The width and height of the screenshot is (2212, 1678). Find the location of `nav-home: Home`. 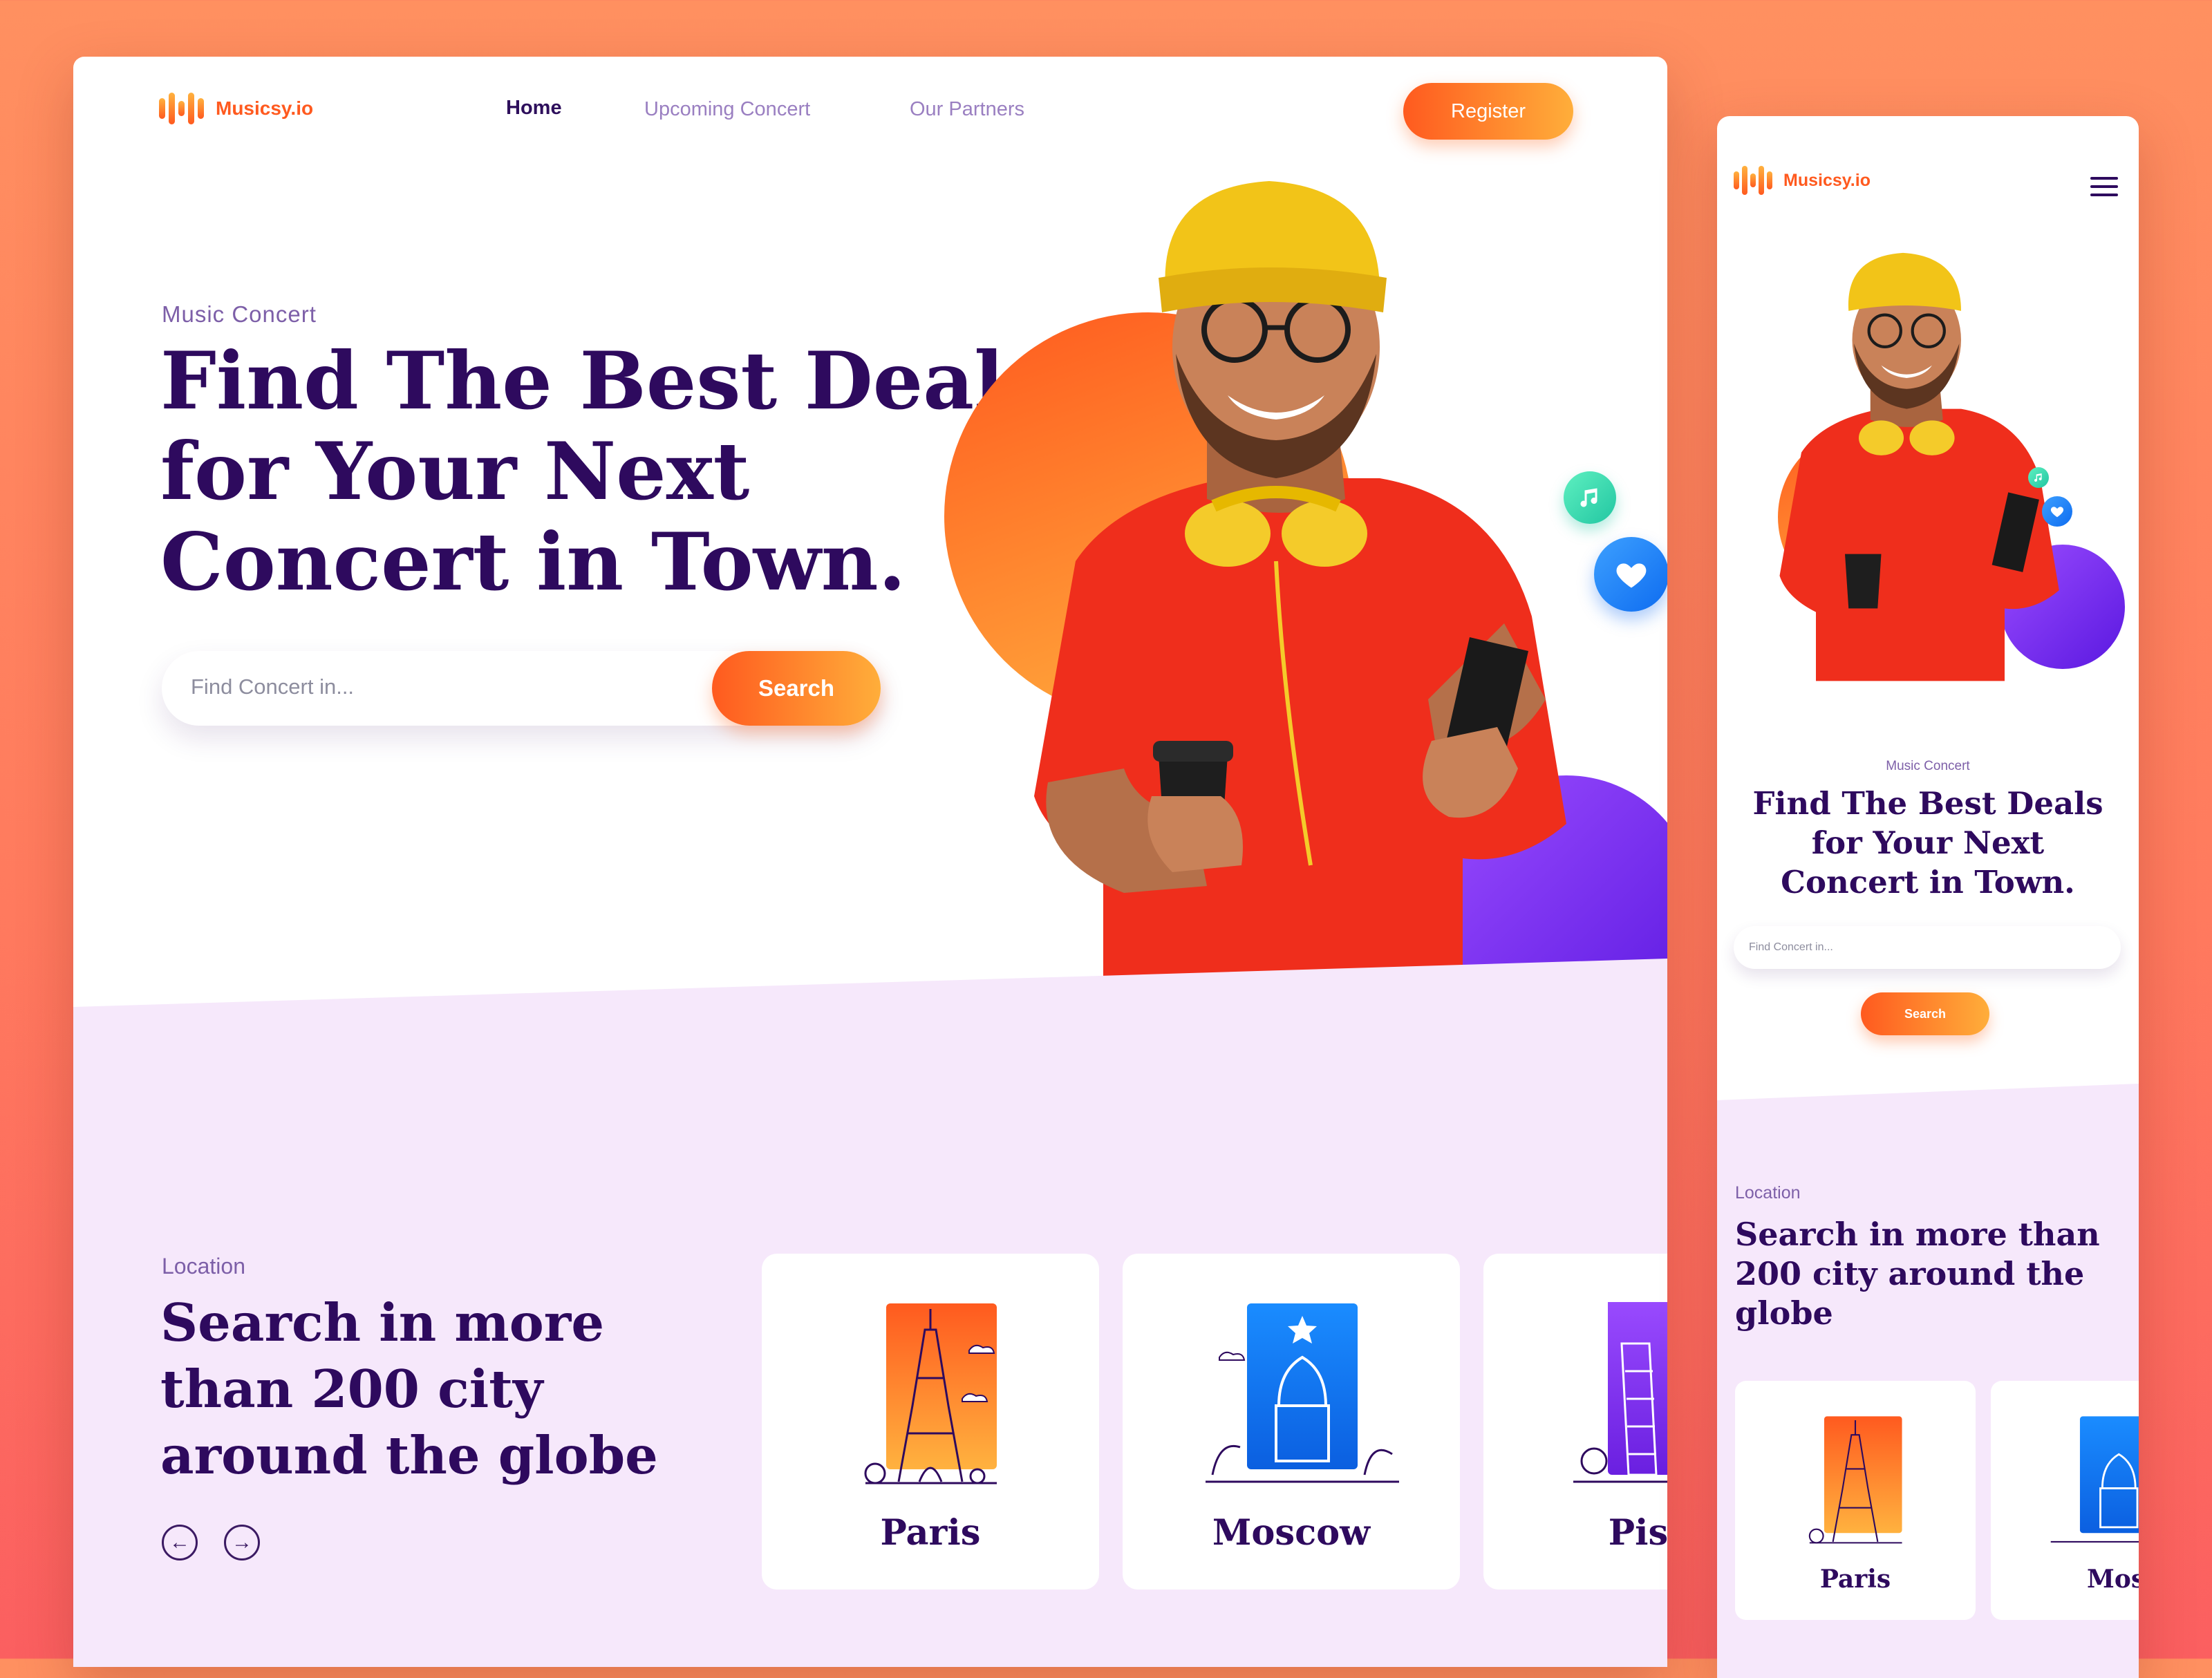

nav-home: Home is located at coordinates (534, 108).